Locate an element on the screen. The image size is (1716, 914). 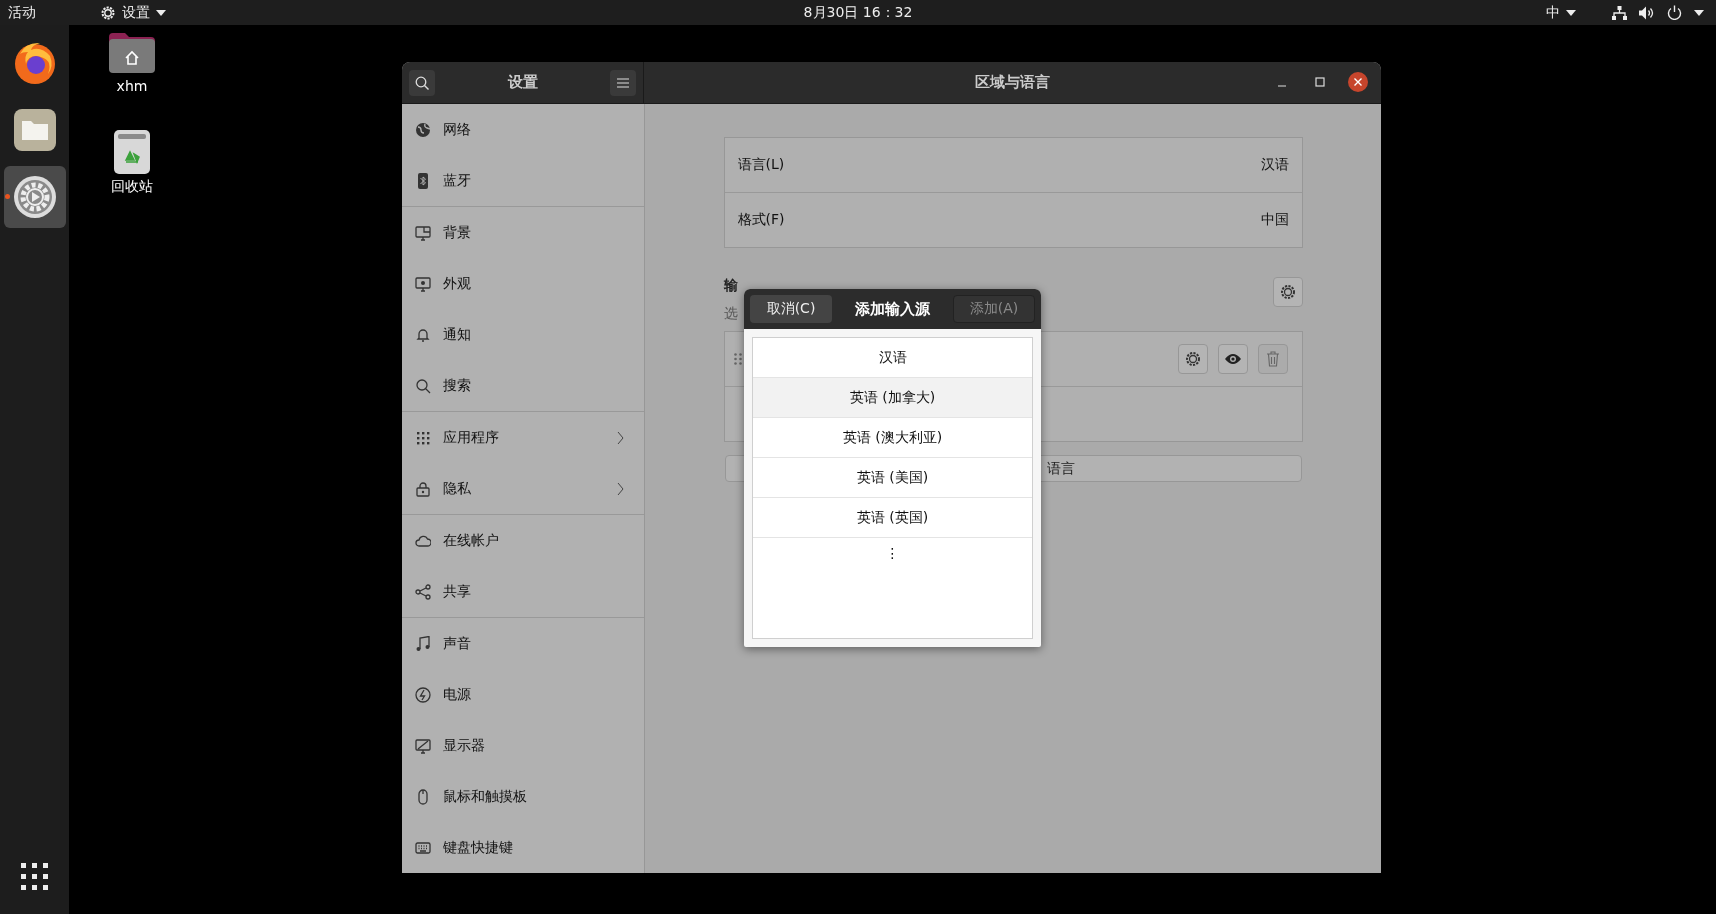
dialog-title: 添加输入源 is located at coordinates (892, 309).